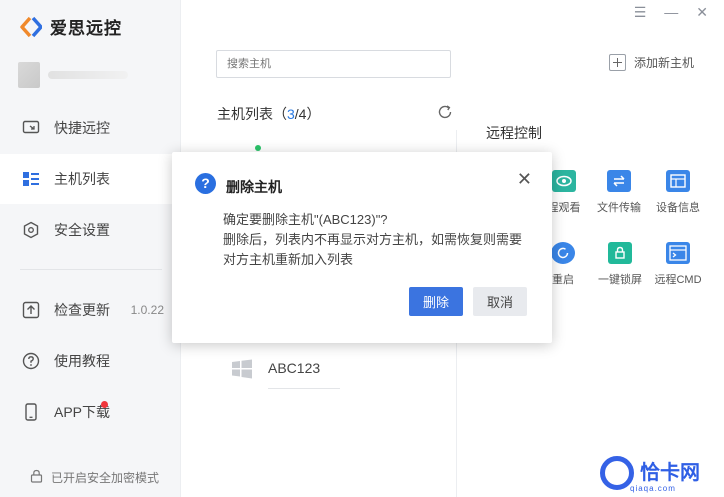 This screenshot has width=724, height=497. I want to click on host-online-count: 3, so click(291, 114).